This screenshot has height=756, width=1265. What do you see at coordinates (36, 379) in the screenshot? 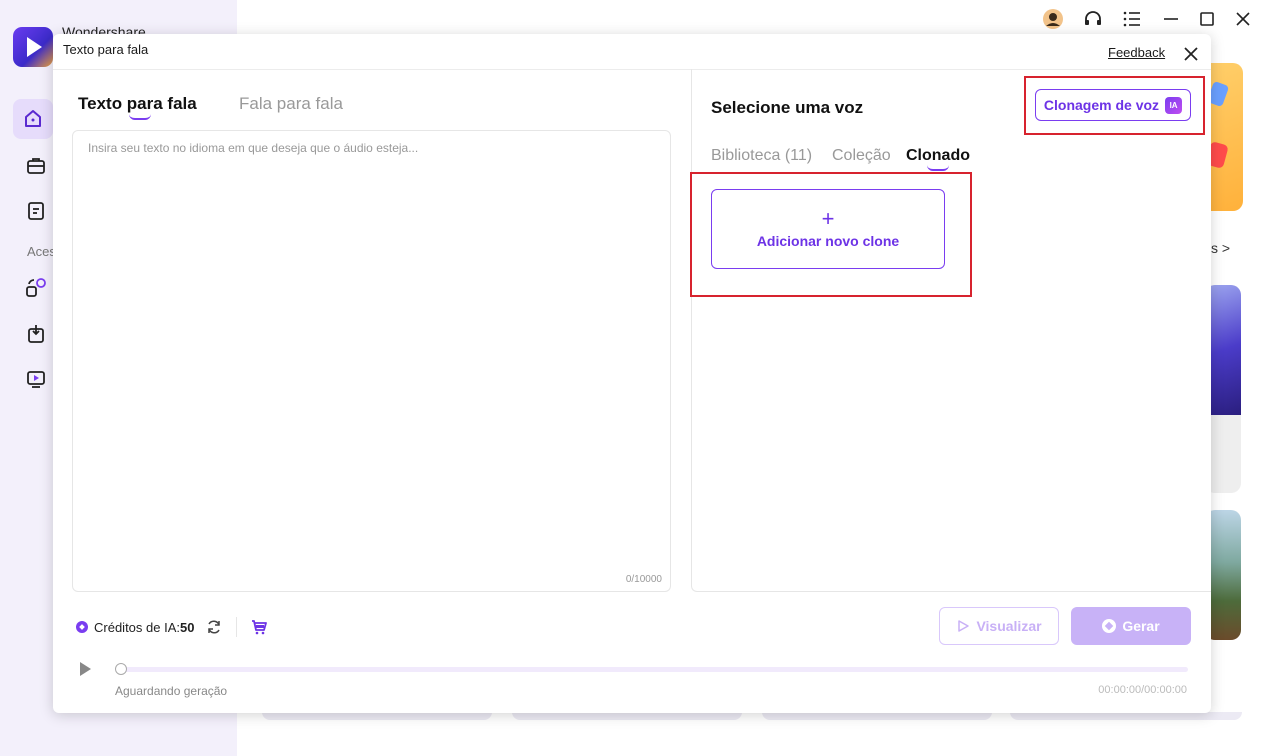
I see `screen-record-icon` at bounding box center [36, 379].